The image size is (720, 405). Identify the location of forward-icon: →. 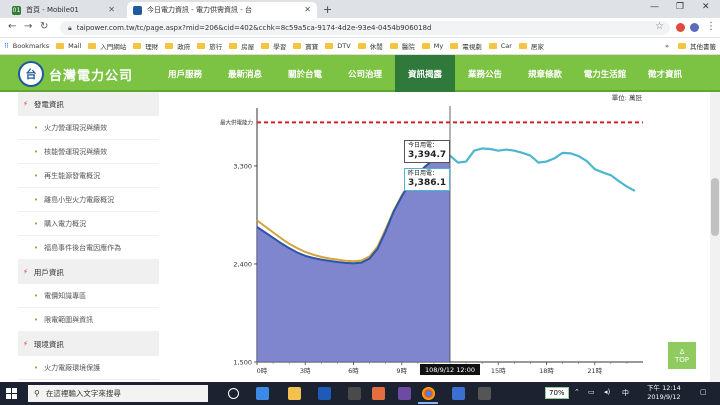
(28, 26).